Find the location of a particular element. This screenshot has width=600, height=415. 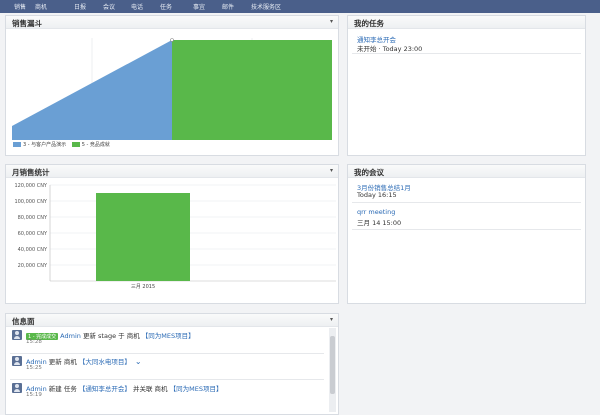

nav-item-sales: 销售 is located at coordinates (20, 6).